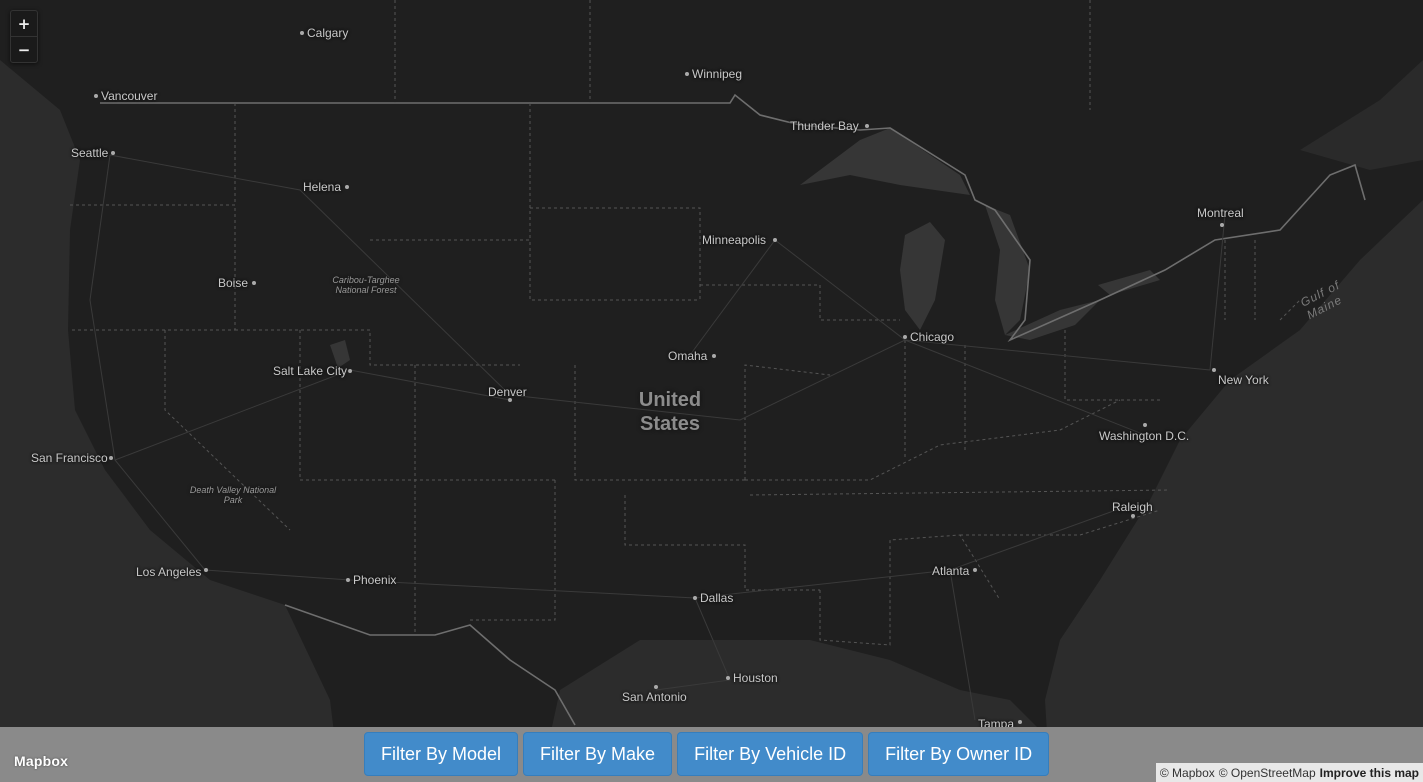  I want to click on city-label-vancouver: Vancouver, so click(129, 96).